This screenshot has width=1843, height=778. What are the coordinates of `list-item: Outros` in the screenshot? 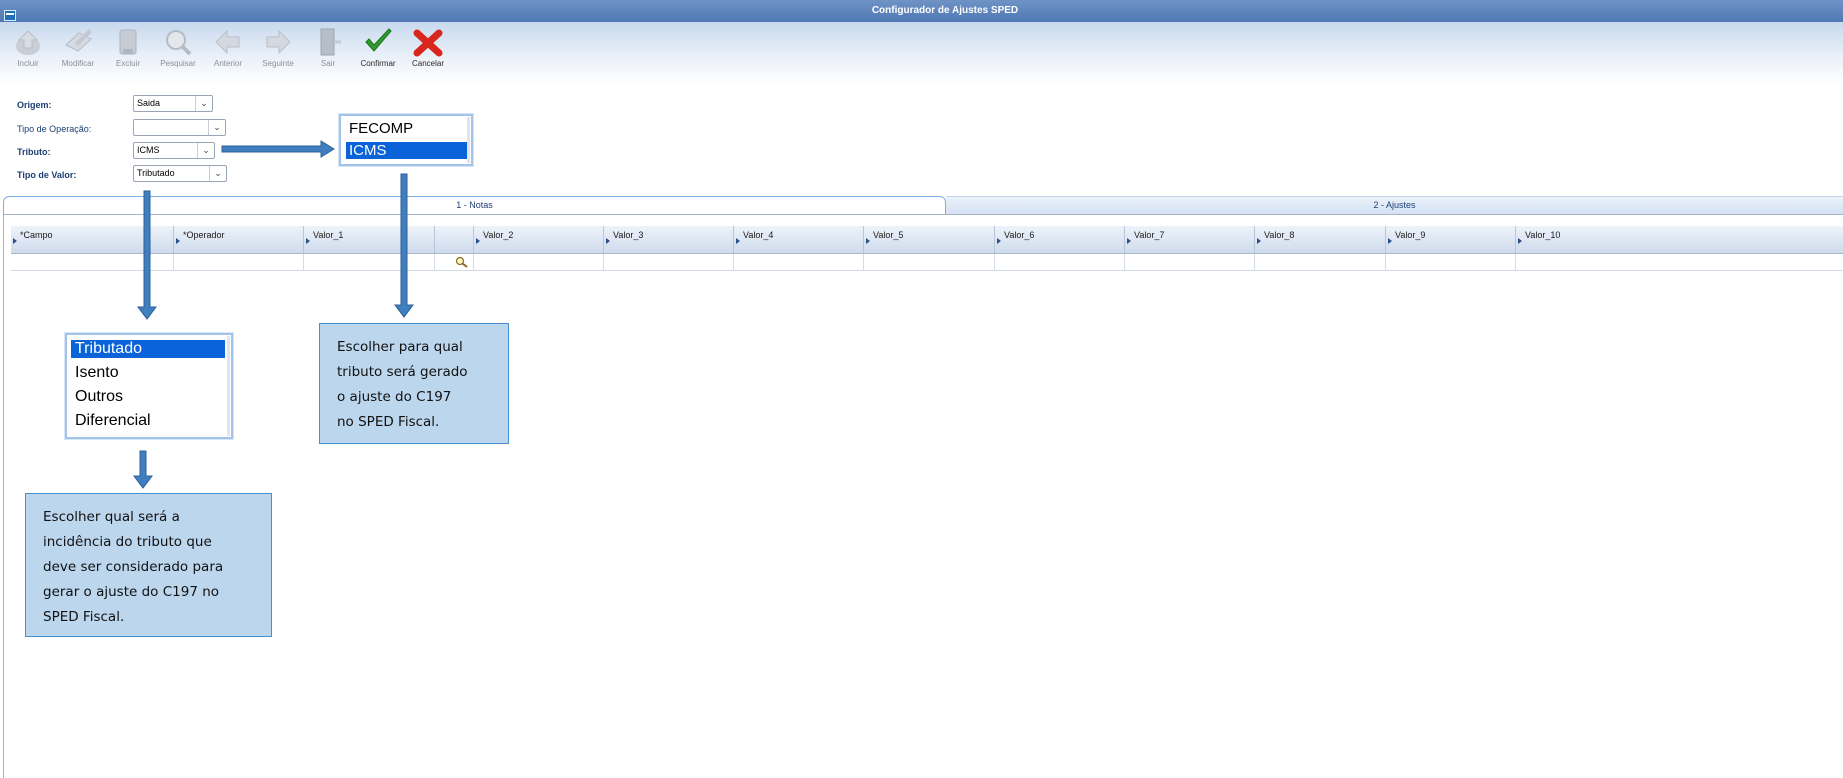 It's located at (99, 397).